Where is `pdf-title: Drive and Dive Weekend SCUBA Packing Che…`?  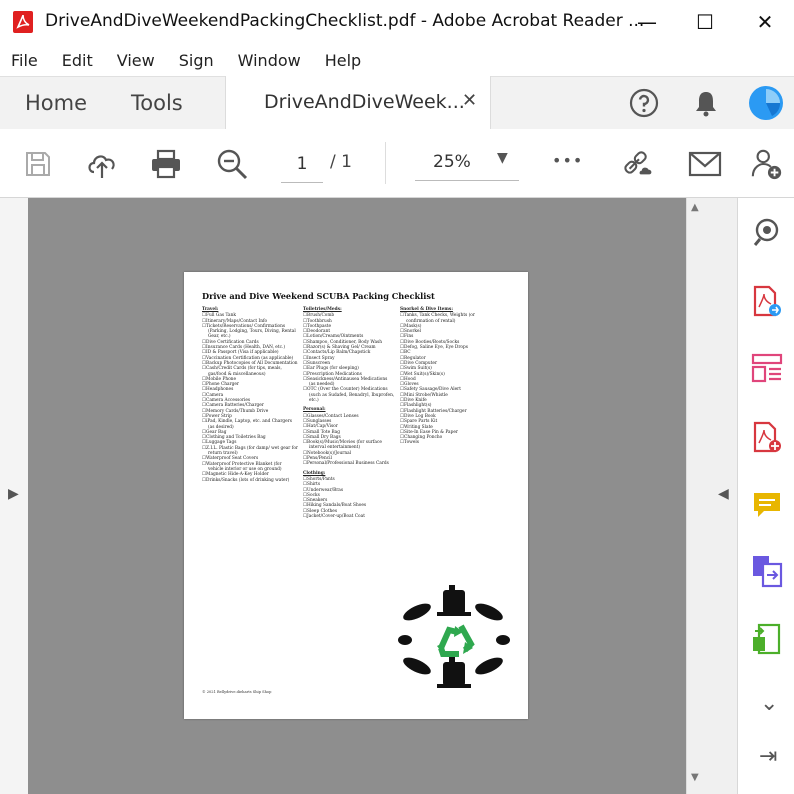 pdf-title: Drive and Dive Weekend SCUBA Packing Che… is located at coordinates (318, 296).